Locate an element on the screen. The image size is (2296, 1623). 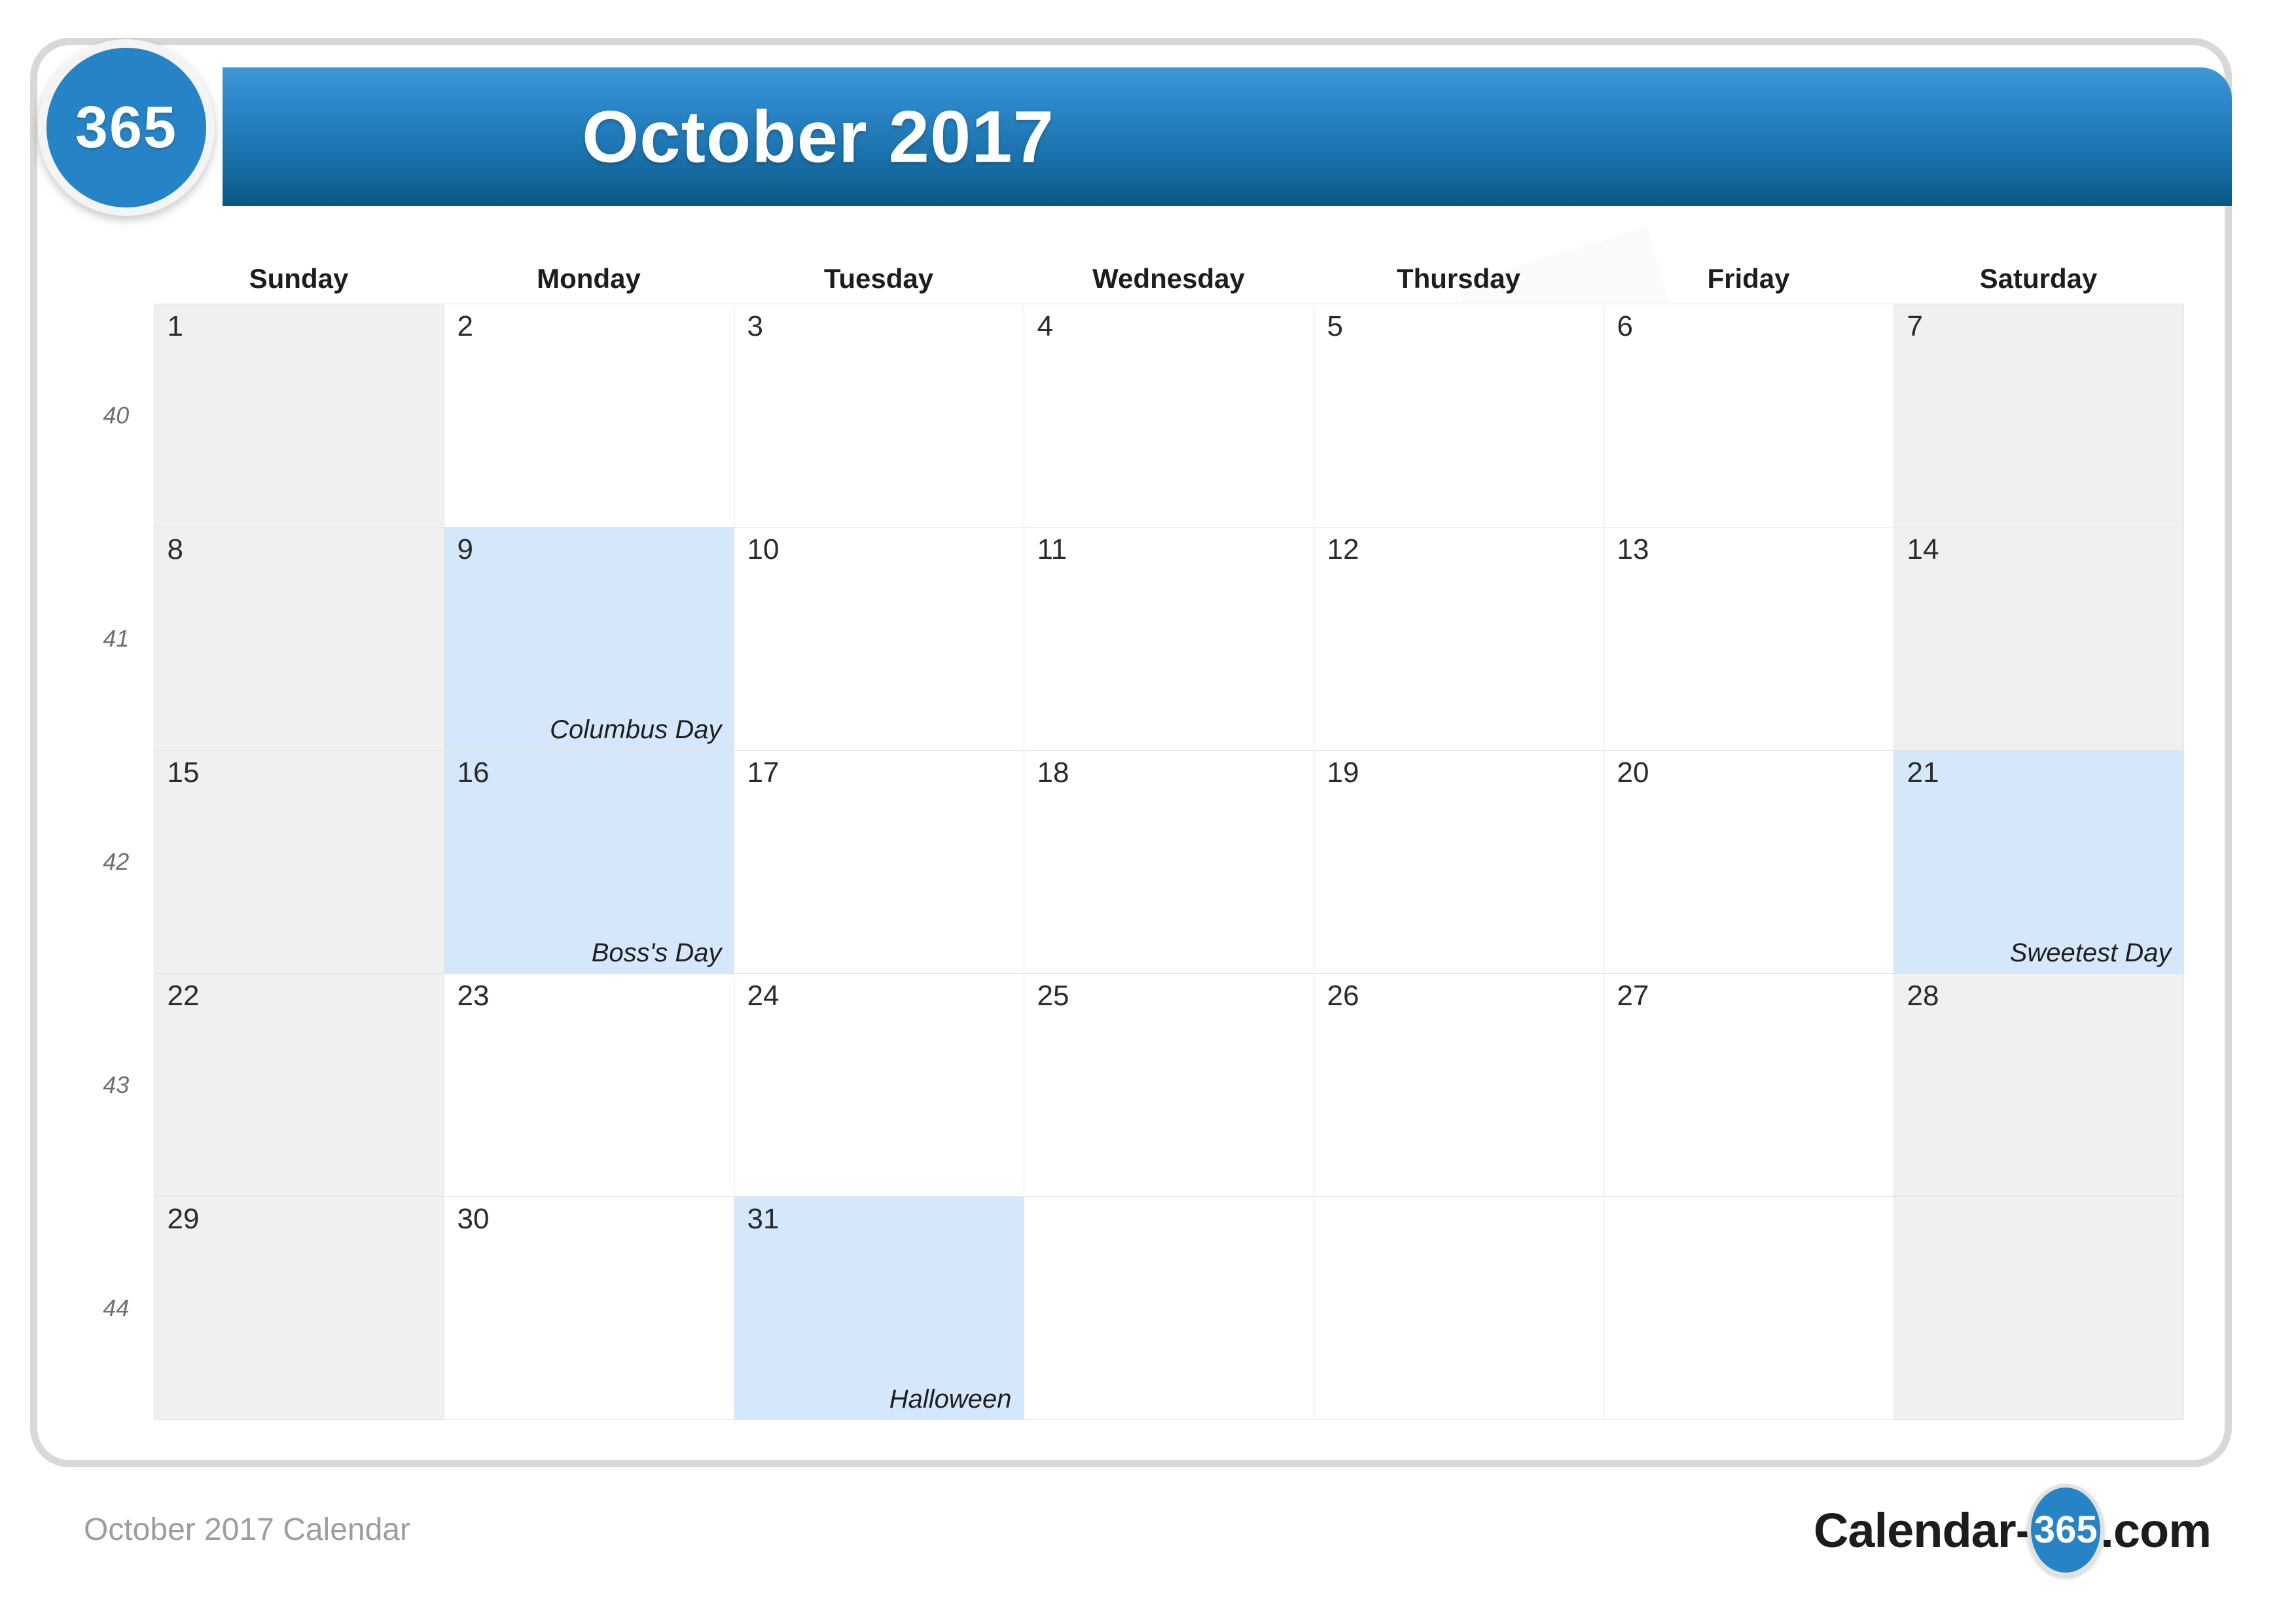
day-number: 22 is located at coordinates (183, 996).